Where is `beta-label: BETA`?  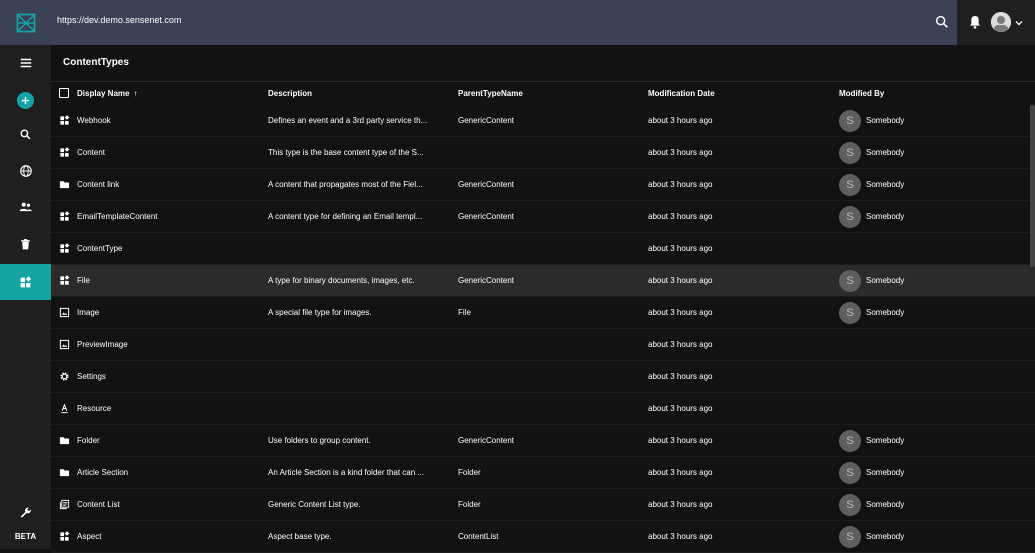
beta-label: BETA is located at coordinates (25, 536).